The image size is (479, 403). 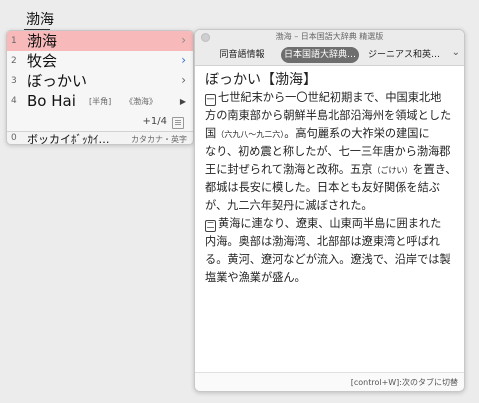 What do you see at coordinates (328, 259) in the screenshot?
I see `entry-line: る。黄河、遼河などが流入。遼浅で、沿岸では製` at bounding box center [328, 259].